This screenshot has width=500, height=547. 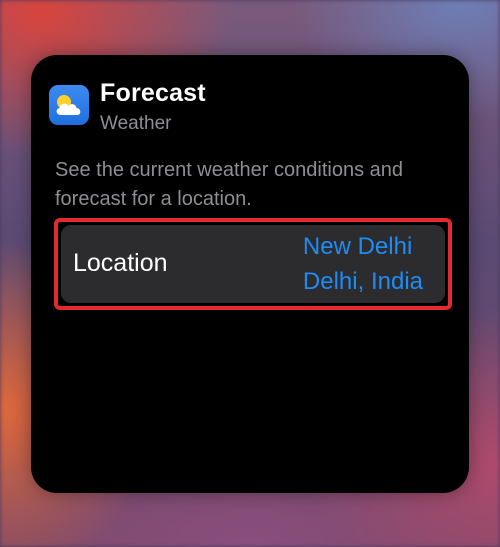 What do you see at coordinates (136, 123) in the screenshot?
I see `app-name: Weather` at bounding box center [136, 123].